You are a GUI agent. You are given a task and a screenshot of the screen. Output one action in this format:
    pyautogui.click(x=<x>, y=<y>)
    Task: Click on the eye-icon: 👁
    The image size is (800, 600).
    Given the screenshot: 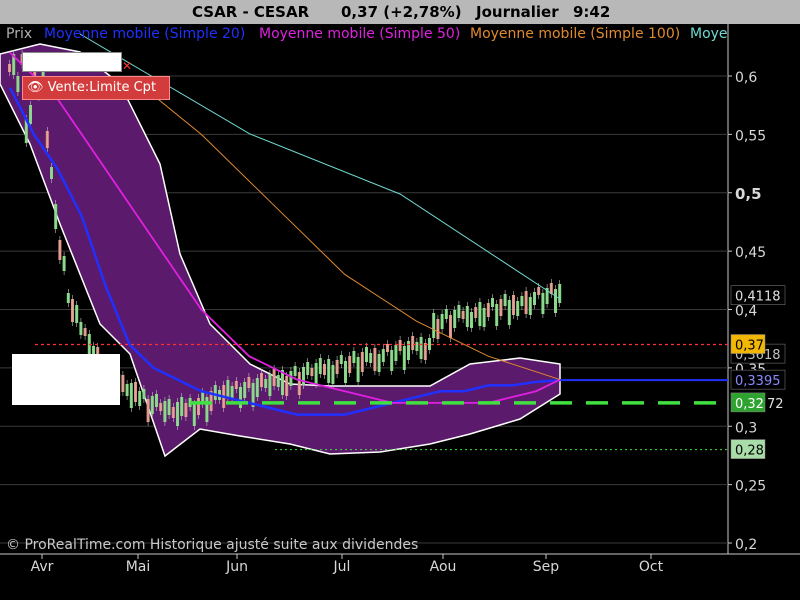 What is the action you would take?
    pyautogui.click(x=35, y=87)
    